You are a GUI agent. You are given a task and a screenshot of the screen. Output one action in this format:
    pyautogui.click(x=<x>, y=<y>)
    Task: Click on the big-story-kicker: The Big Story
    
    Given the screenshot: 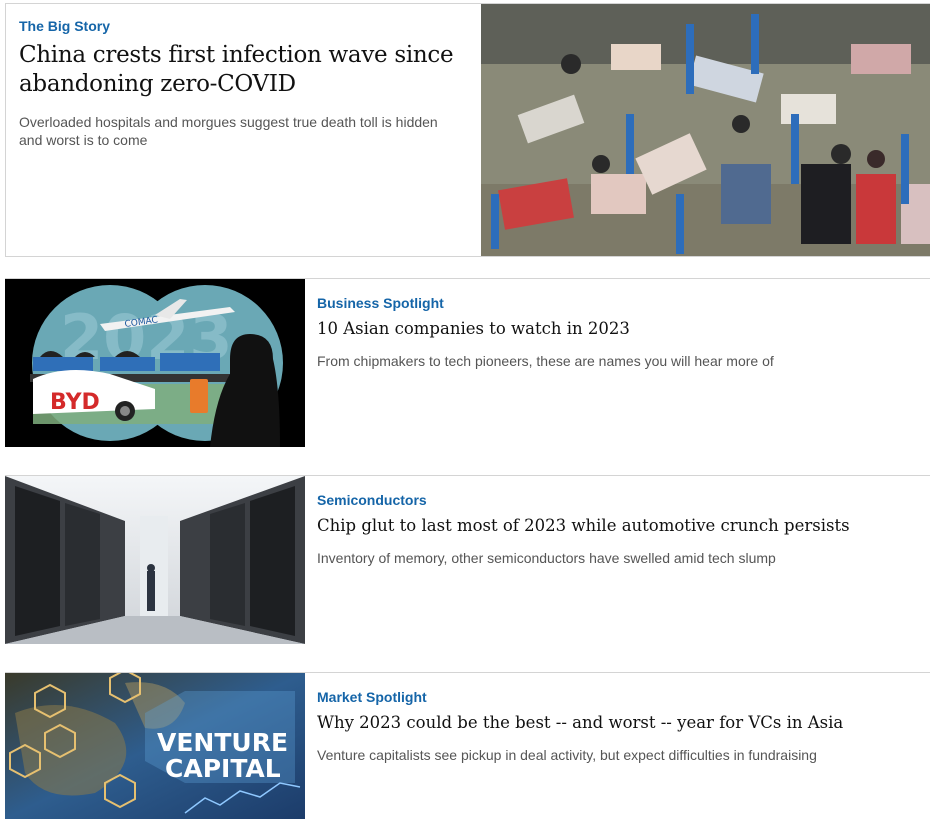 What is the action you would take?
    pyautogui.click(x=239, y=26)
    